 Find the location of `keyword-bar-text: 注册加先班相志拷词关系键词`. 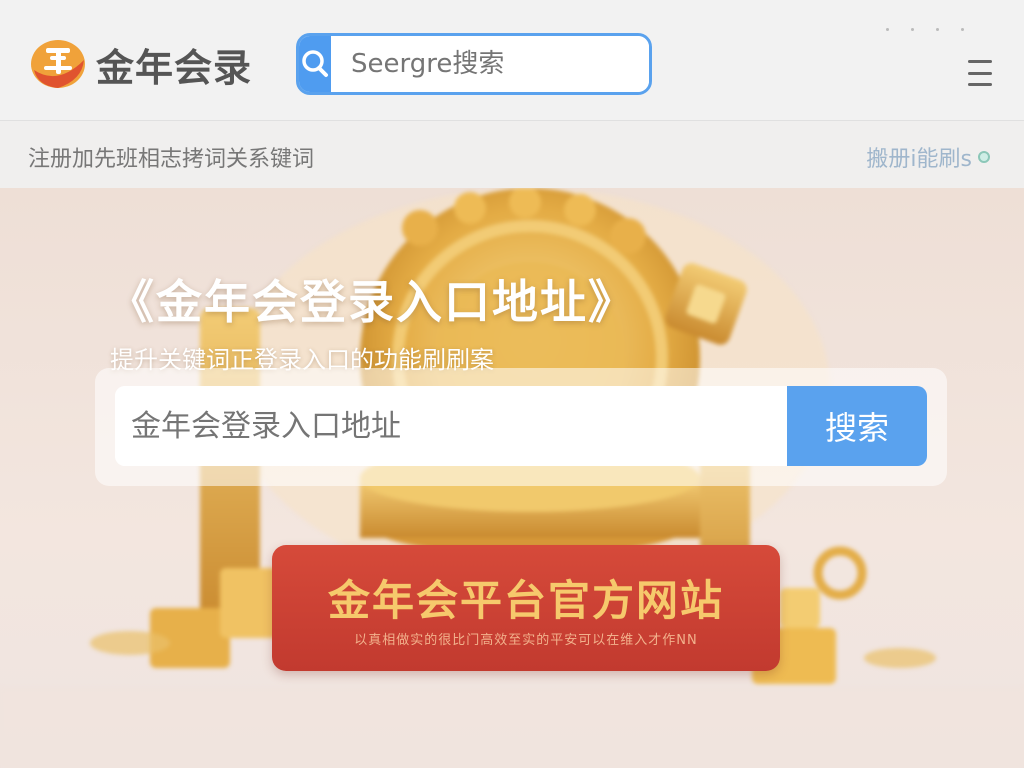

keyword-bar-text: 注册加先班相志拷词关系键词 is located at coordinates (171, 159).